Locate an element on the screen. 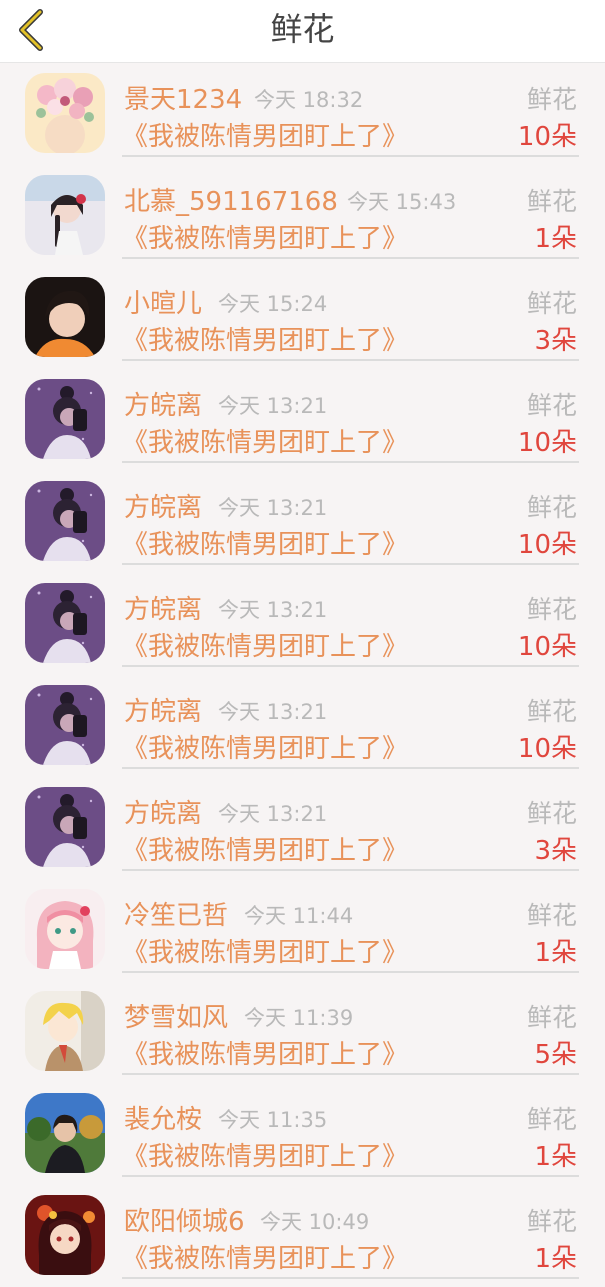 This screenshot has width=605, height=1287. user-name: 冷笙已哲 is located at coordinates (176, 913).